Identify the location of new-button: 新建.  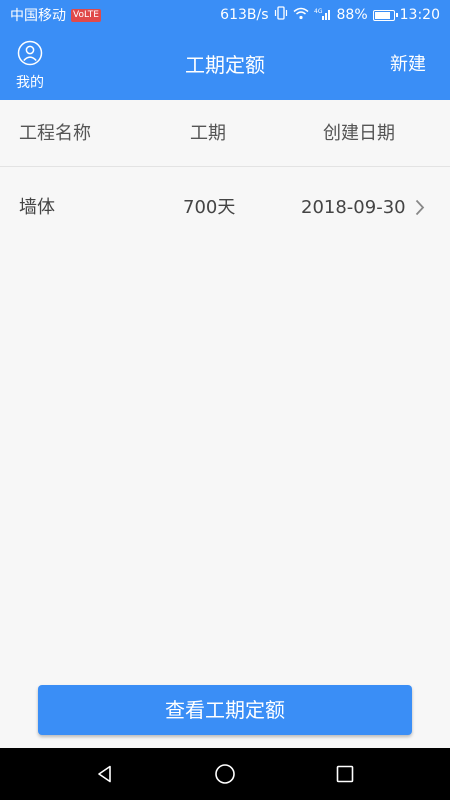
(408, 65).